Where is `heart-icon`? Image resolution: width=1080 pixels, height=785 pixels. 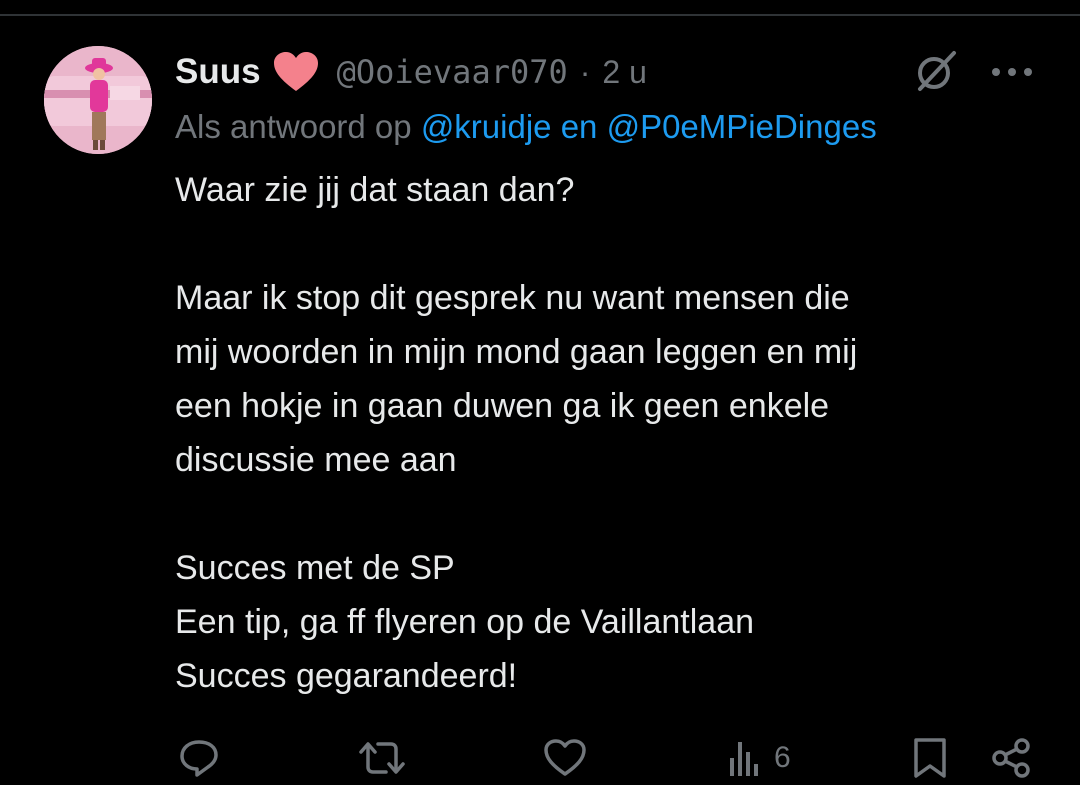 heart-icon is located at coordinates (295, 71).